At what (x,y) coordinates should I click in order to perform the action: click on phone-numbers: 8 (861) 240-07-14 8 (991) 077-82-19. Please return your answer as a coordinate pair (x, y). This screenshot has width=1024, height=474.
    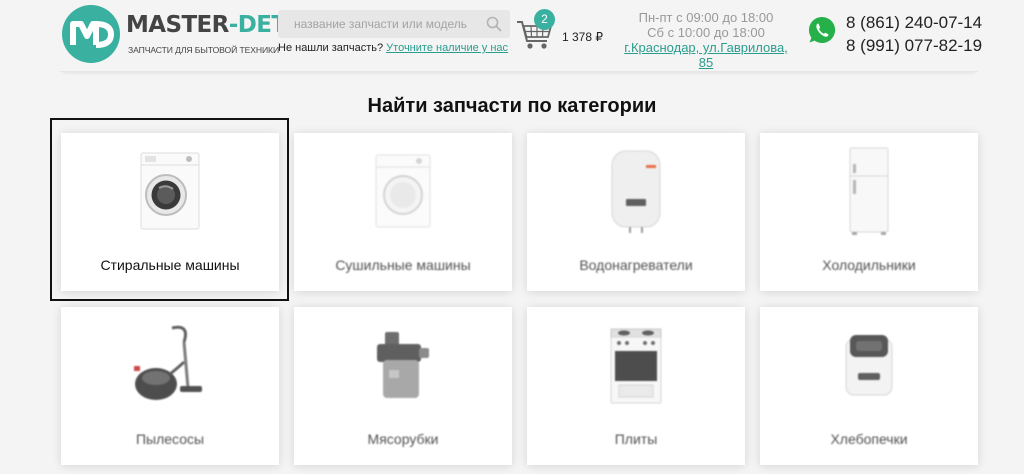
    Looking at the image, I should click on (914, 34).